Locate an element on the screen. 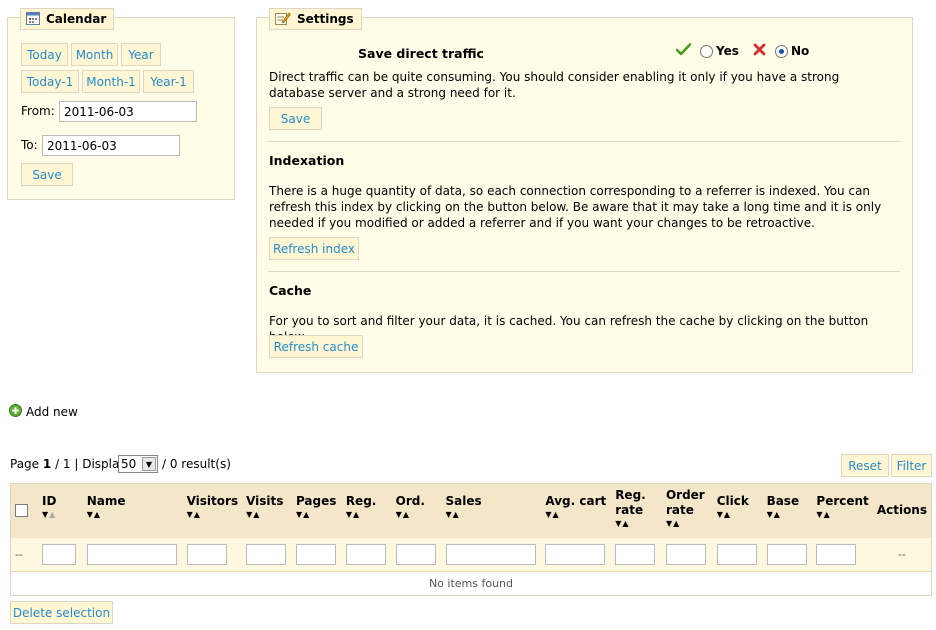 The image size is (936, 630). filter-pages-input is located at coordinates (315, 554).